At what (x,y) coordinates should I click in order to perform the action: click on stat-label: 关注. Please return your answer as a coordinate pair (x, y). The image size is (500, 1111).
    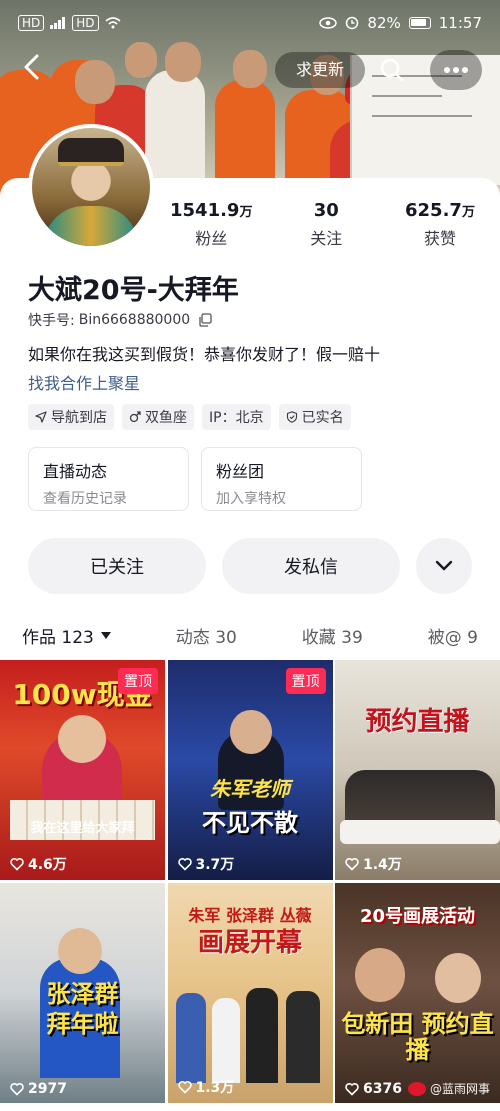
    Looking at the image, I should click on (326, 238).